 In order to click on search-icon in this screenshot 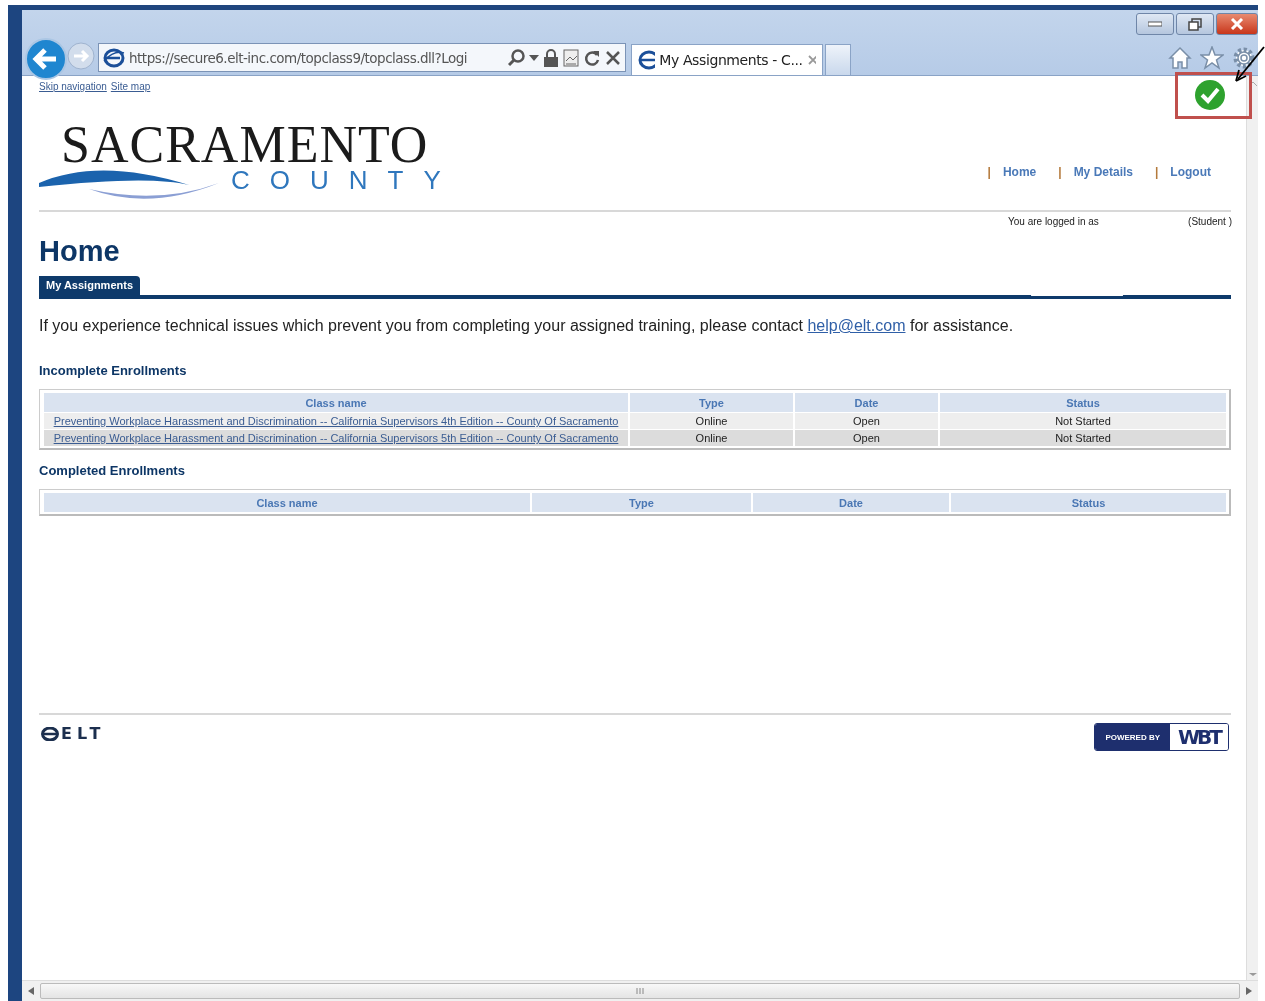, I will do `click(516, 57)`.